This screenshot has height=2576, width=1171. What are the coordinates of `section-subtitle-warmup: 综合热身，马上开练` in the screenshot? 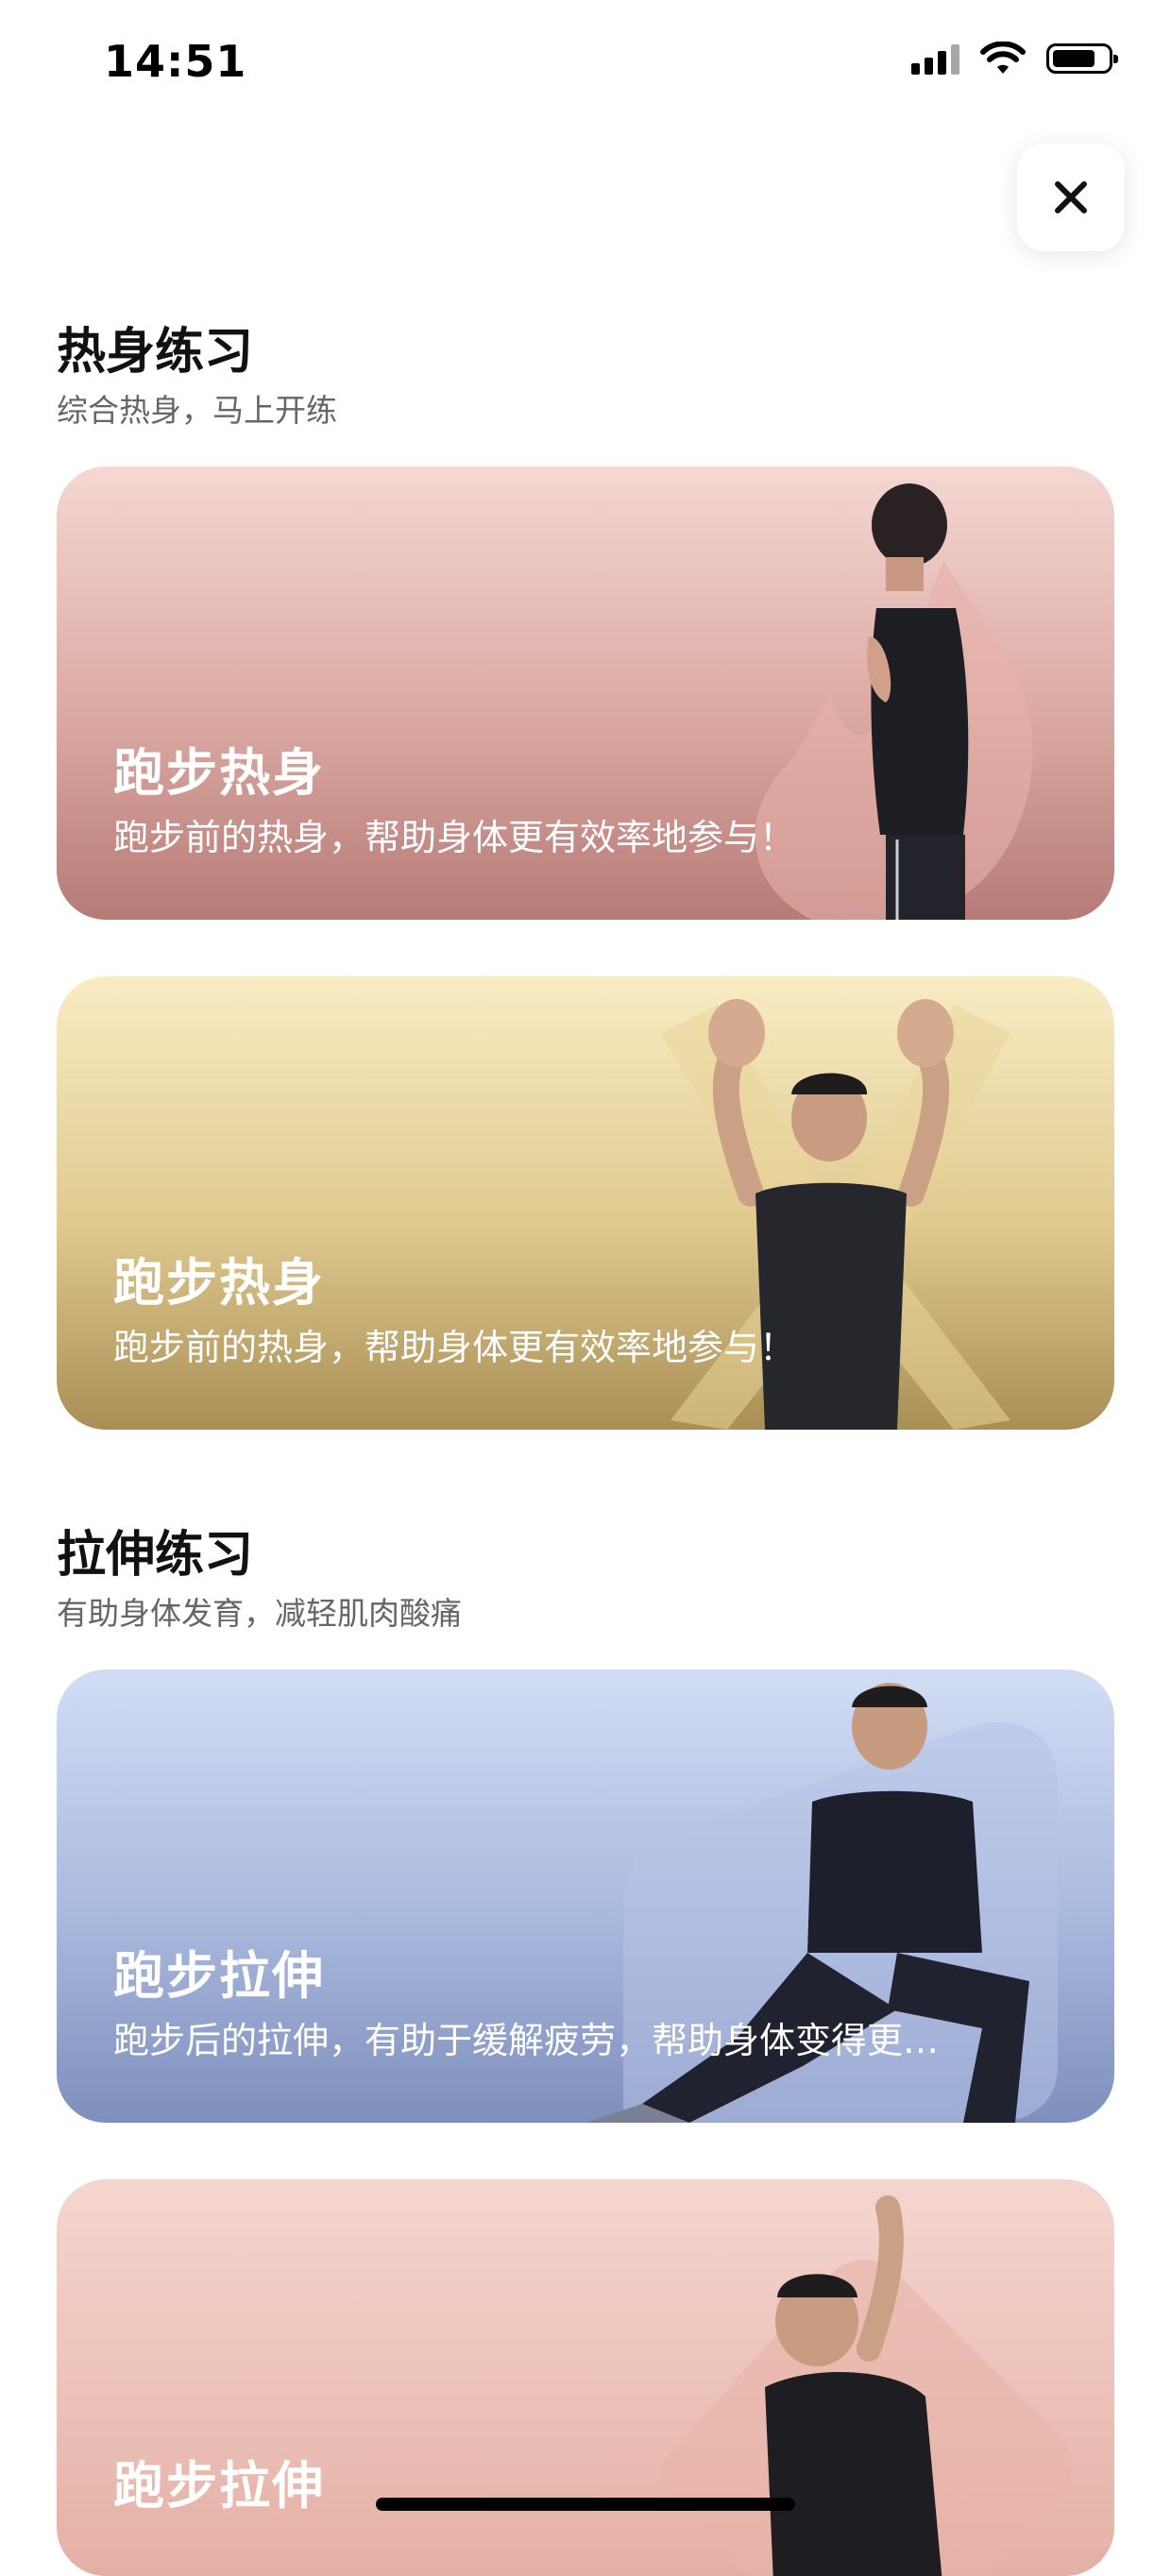 It's located at (197, 410).